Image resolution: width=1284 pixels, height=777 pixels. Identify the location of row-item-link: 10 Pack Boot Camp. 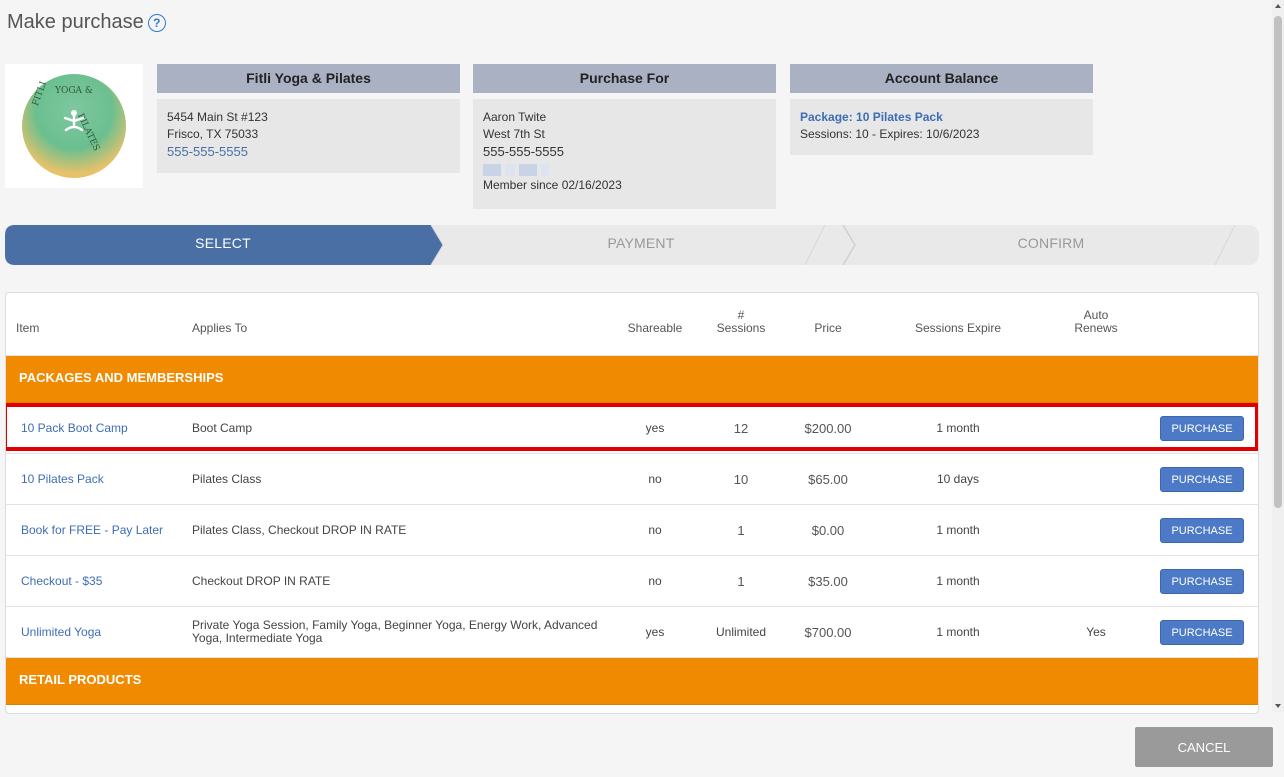
(74, 428).